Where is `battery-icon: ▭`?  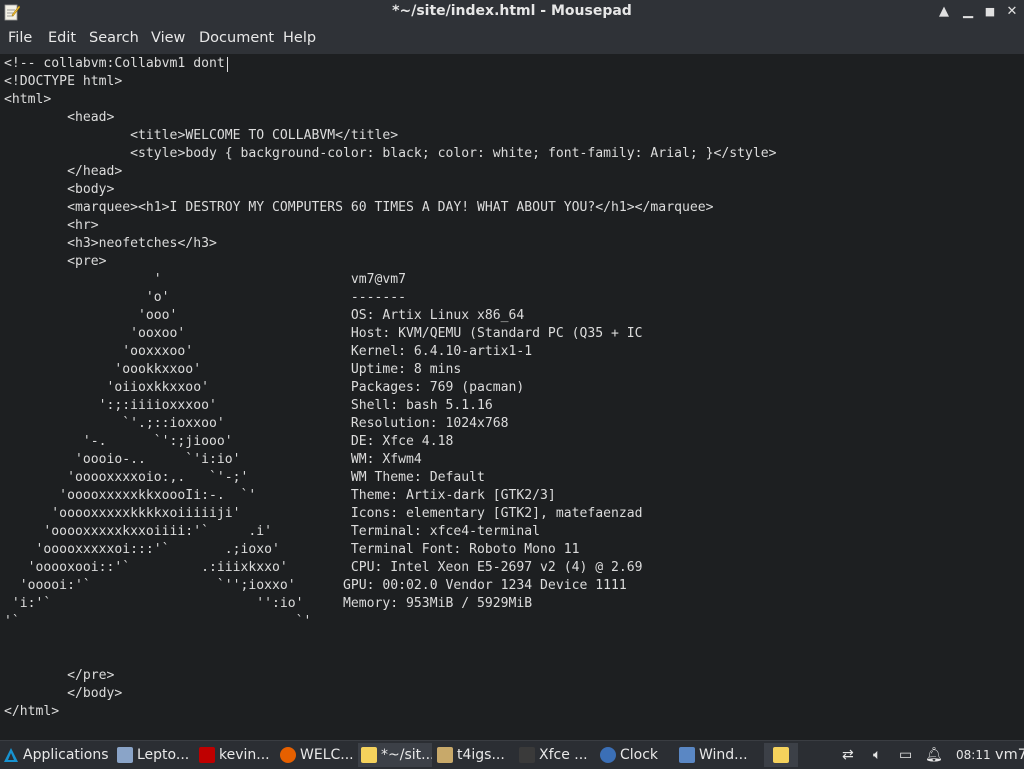 battery-icon: ▭ is located at coordinates (905, 755).